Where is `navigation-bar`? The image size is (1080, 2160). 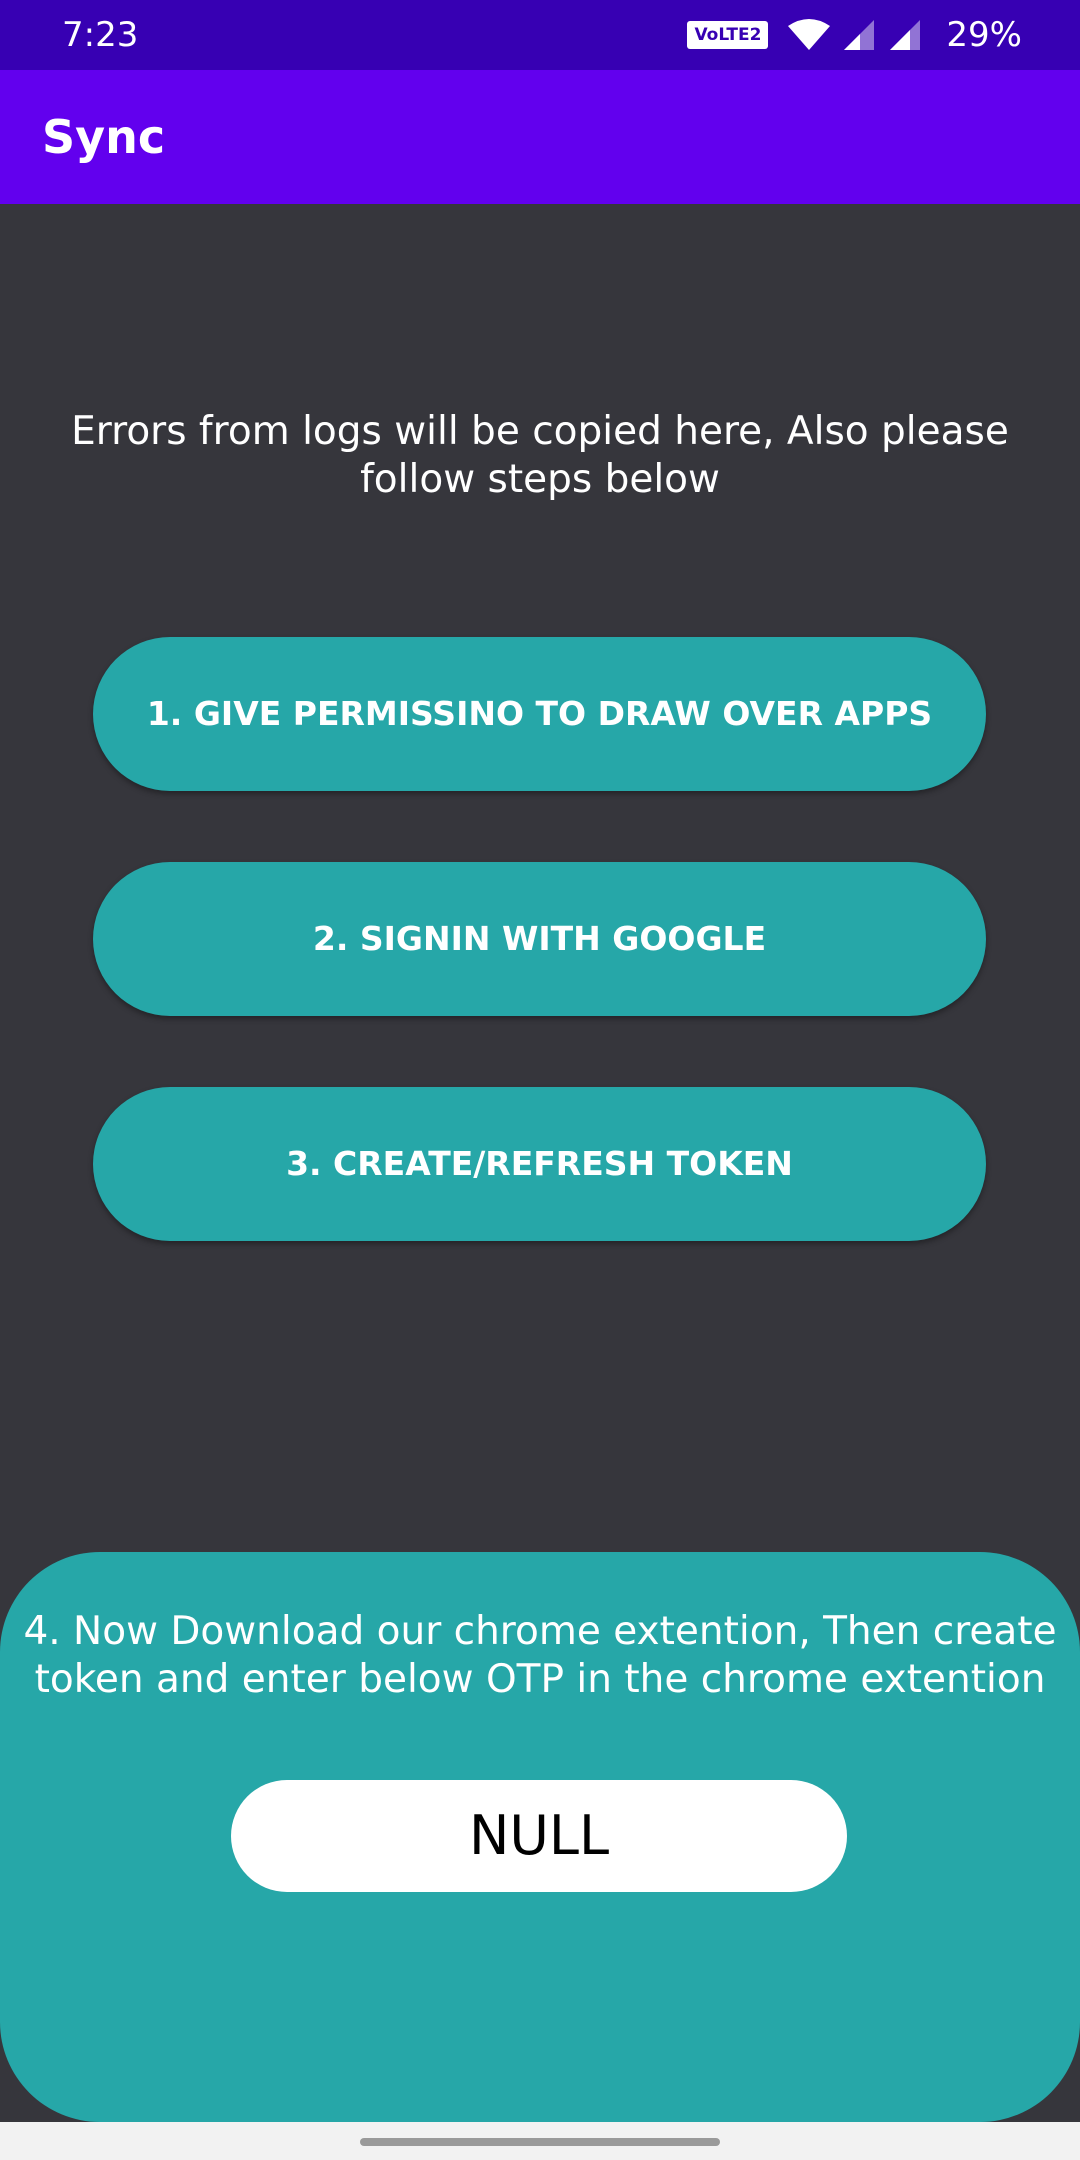 navigation-bar is located at coordinates (540, 2141).